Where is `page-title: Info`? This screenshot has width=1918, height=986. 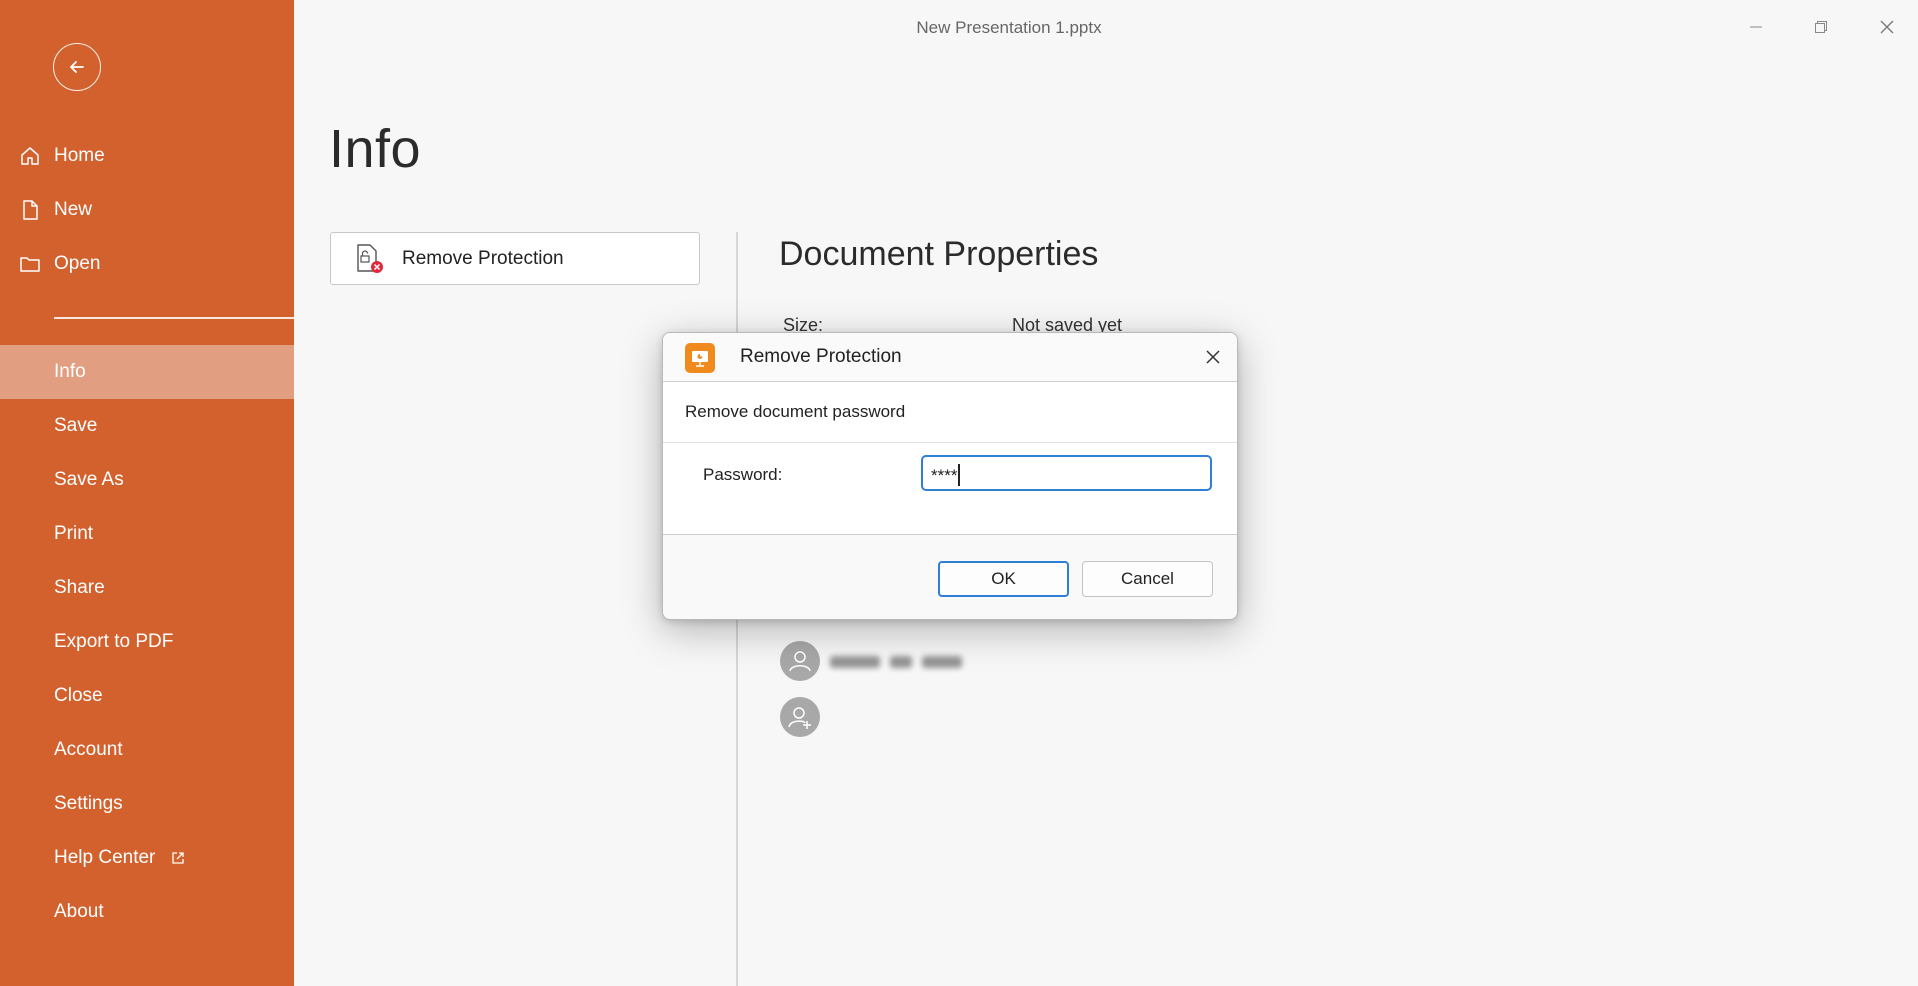 page-title: Info is located at coordinates (375, 149).